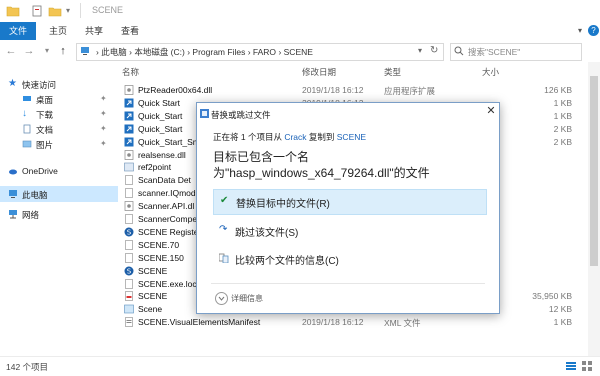 The height and width of the screenshot is (376, 600). What do you see at coordinates (351, 137) in the screenshot?
I see `destination-folder-link: SCENE` at bounding box center [351, 137].